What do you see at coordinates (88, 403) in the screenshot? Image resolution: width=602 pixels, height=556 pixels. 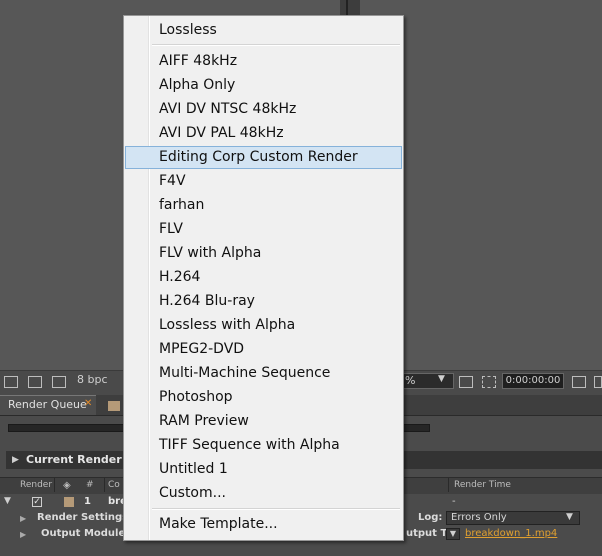 I see `close-icon: ✕` at bounding box center [88, 403].